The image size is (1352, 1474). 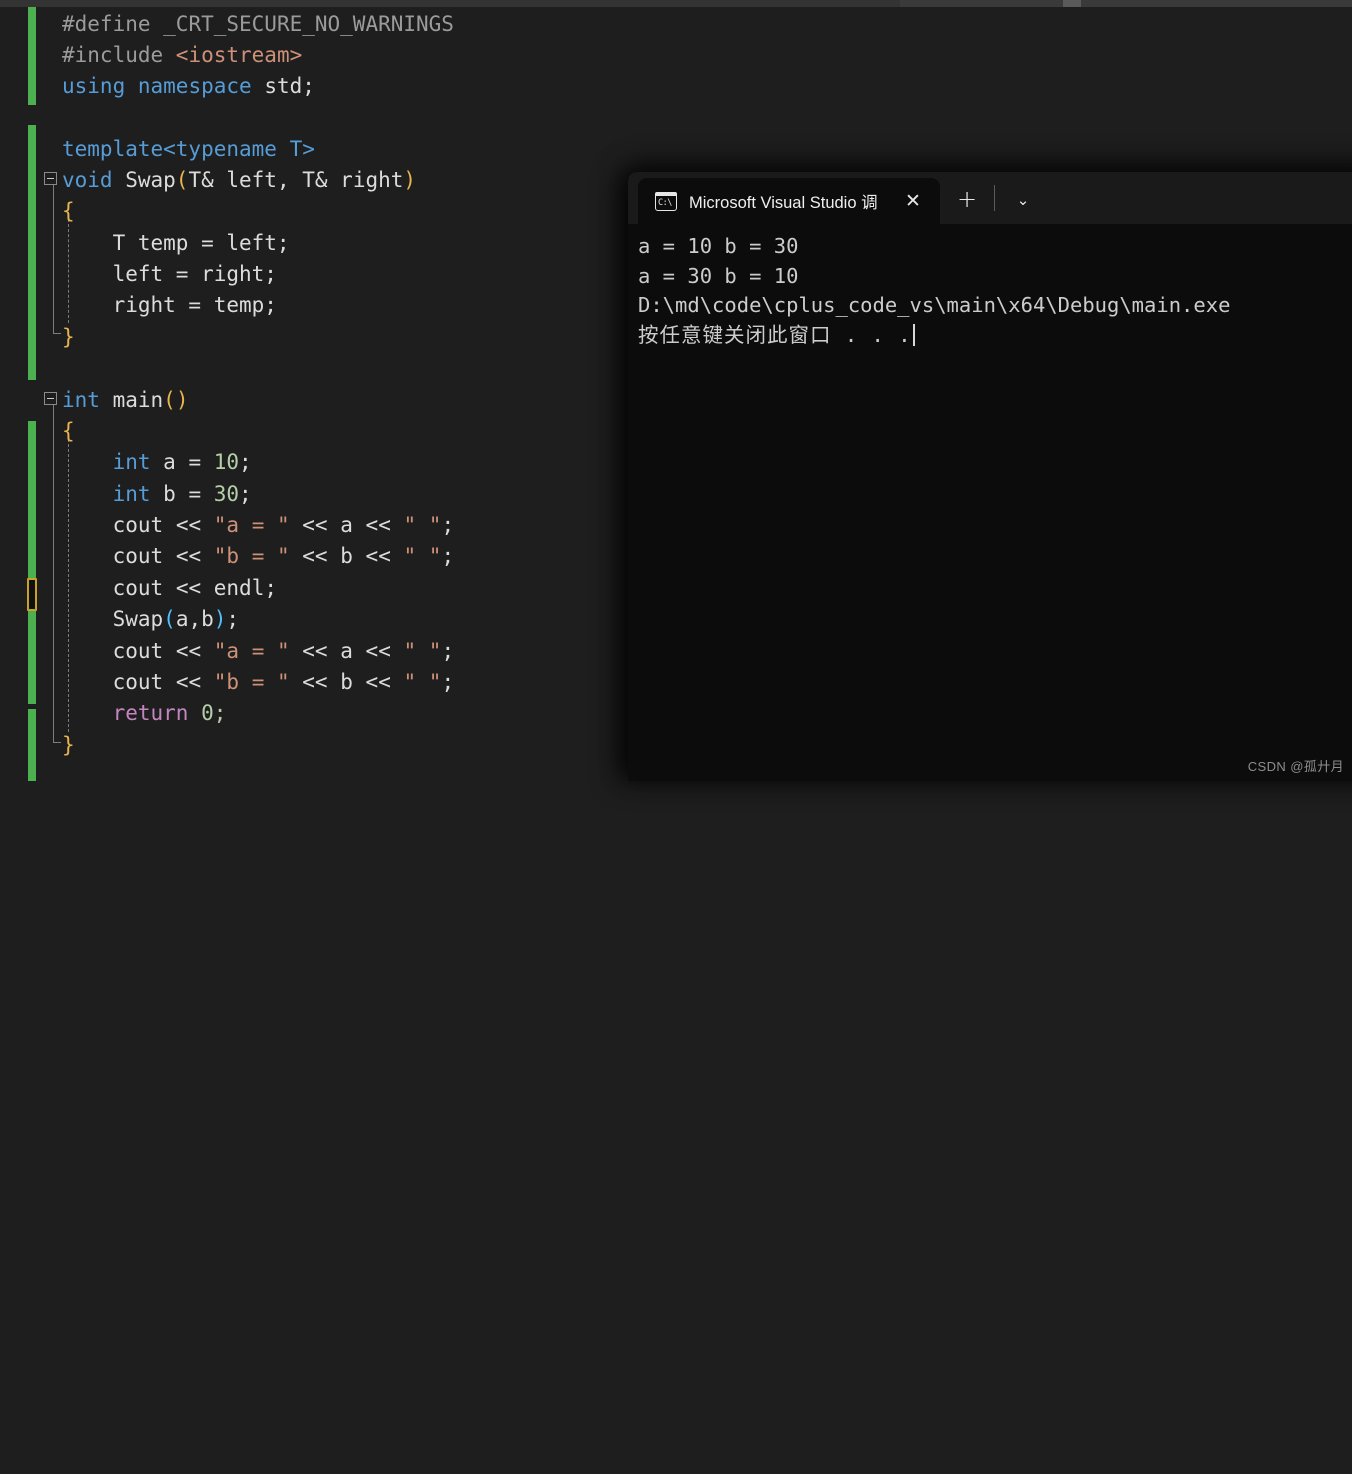 I want to click on code-line: cout << "b = " << b << " ";, so click(x=258, y=682).